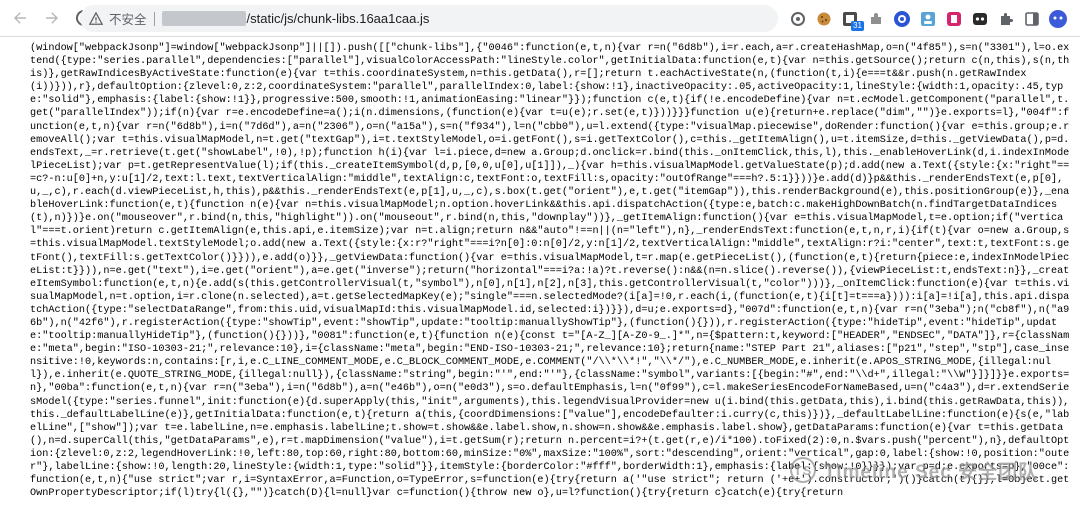 This screenshot has width=1080, height=521. I want to click on extension-badge: 31, so click(857, 25).